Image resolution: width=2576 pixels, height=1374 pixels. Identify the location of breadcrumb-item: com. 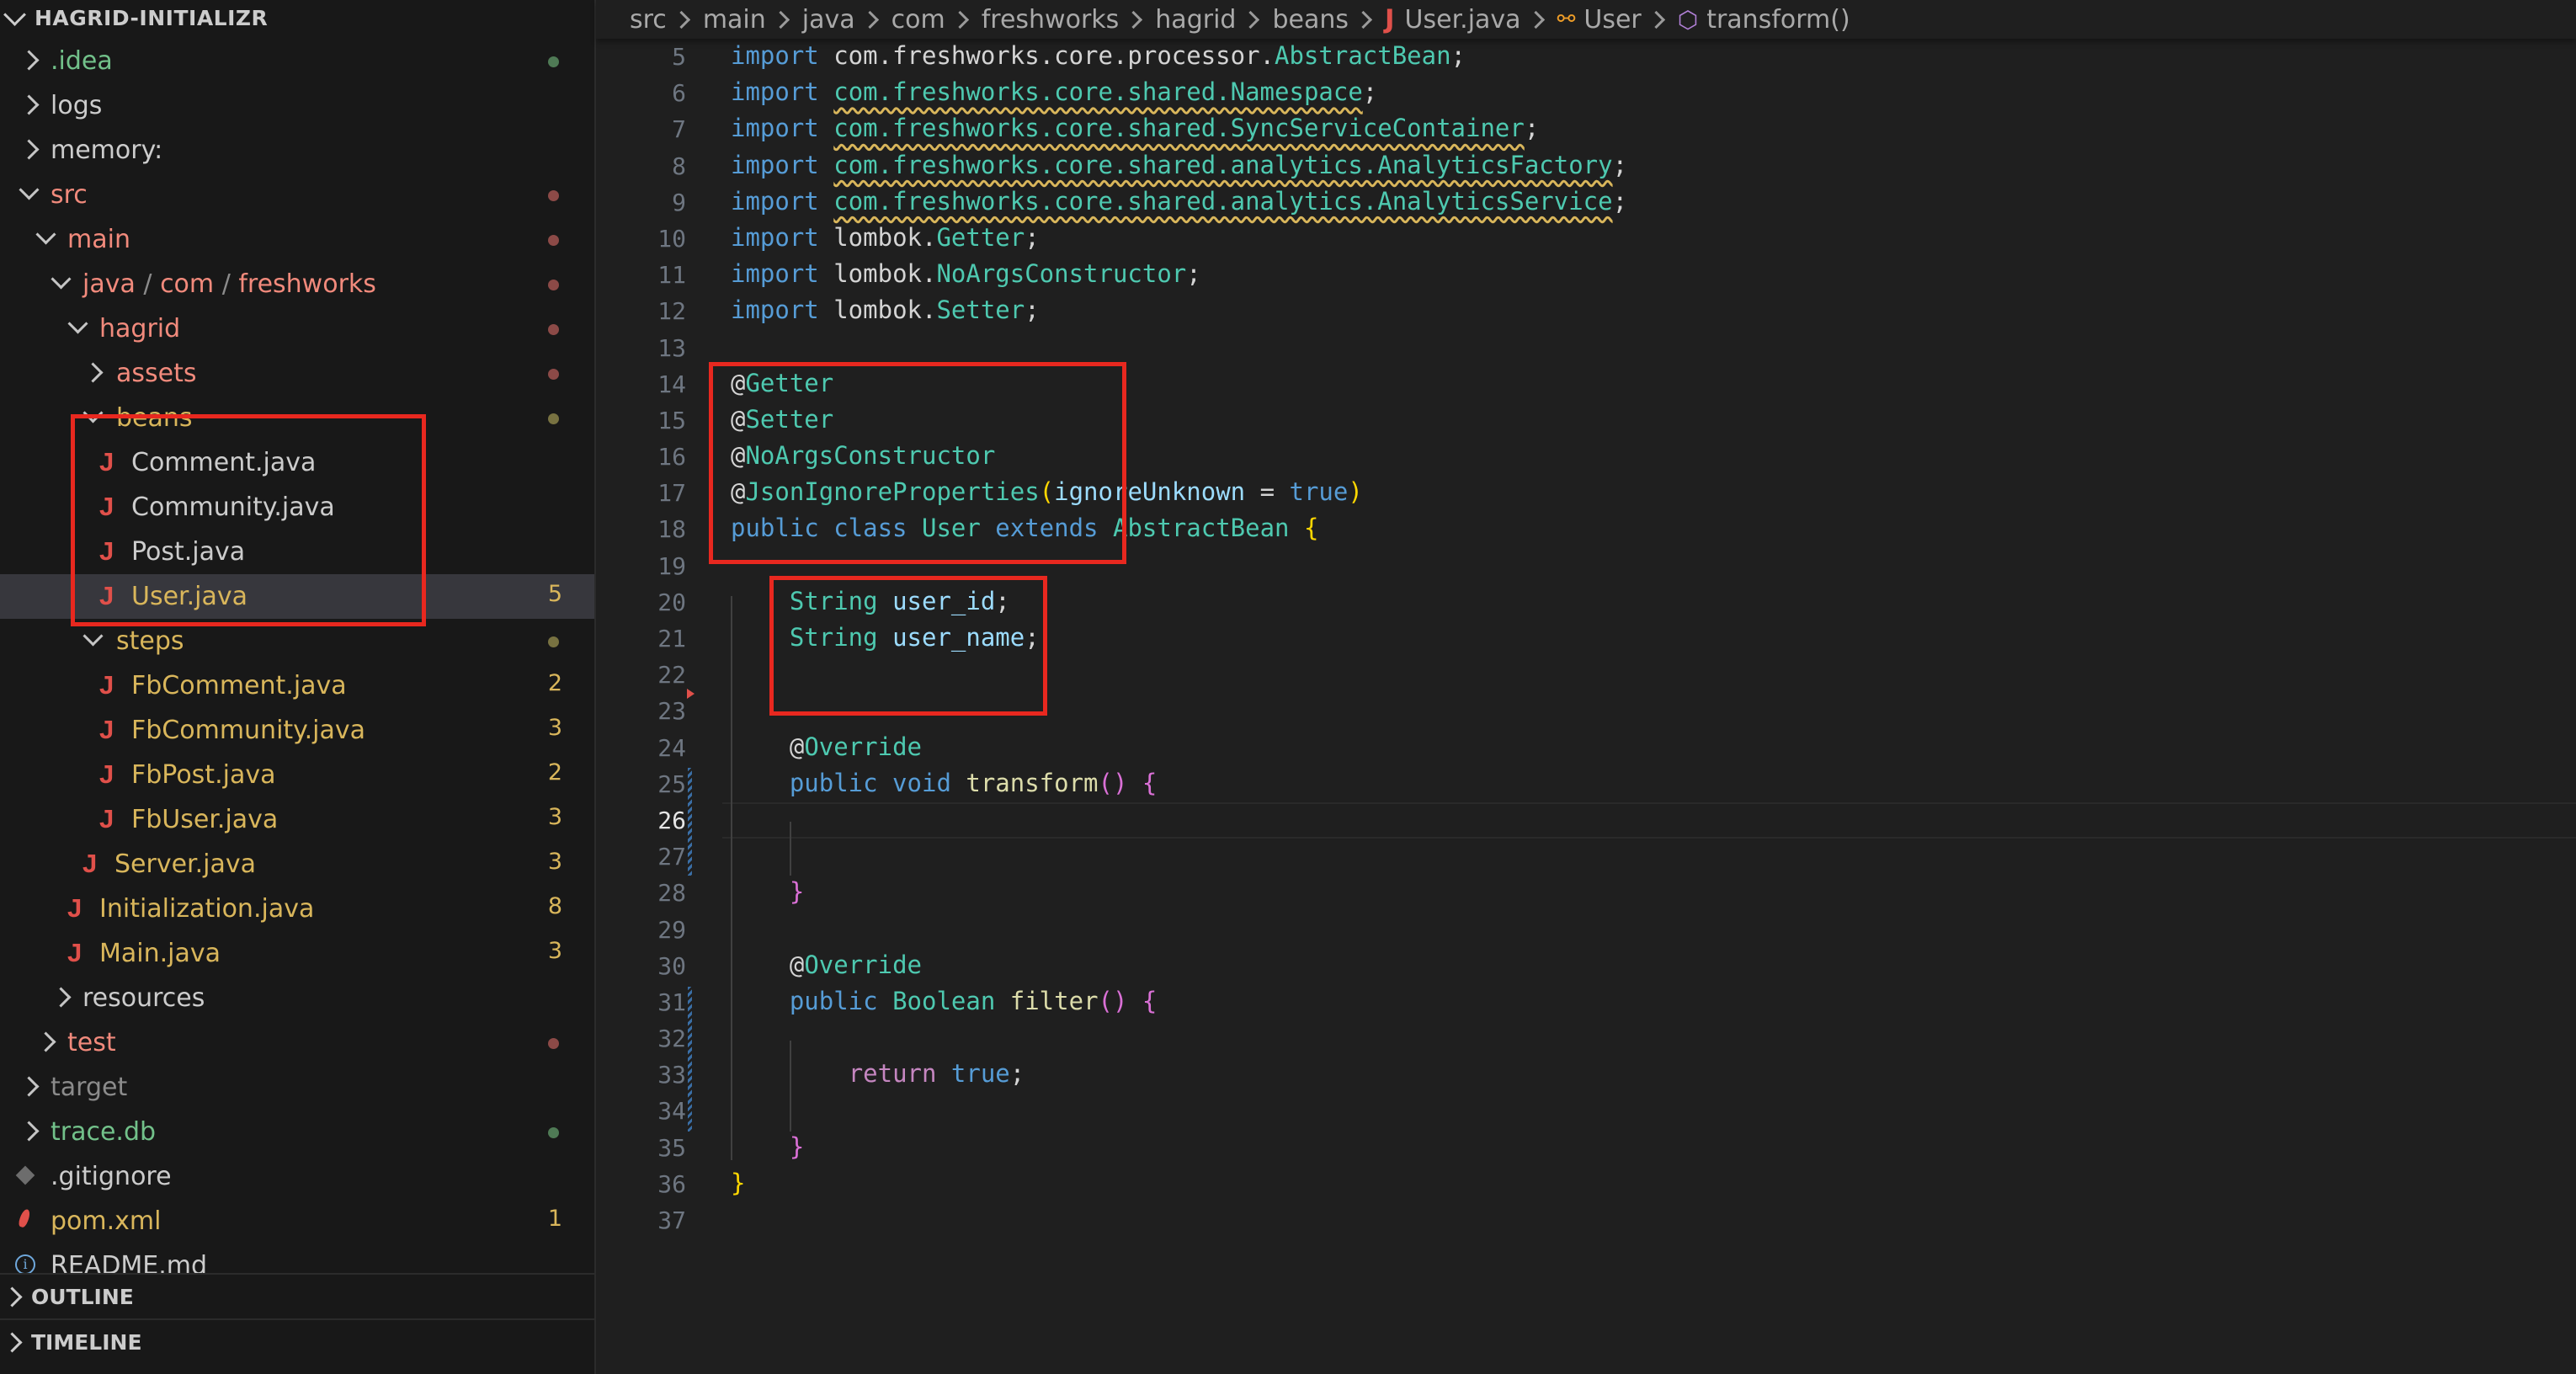
(918, 20).